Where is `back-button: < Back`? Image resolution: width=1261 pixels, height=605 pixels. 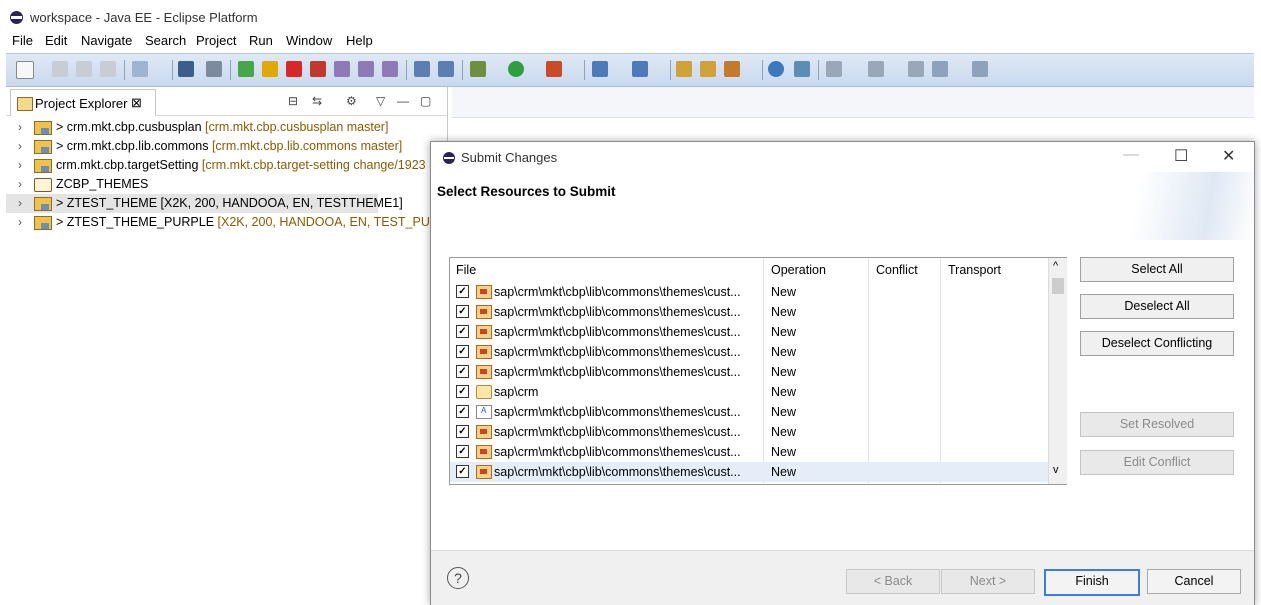 back-button: < Back is located at coordinates (893, 581).